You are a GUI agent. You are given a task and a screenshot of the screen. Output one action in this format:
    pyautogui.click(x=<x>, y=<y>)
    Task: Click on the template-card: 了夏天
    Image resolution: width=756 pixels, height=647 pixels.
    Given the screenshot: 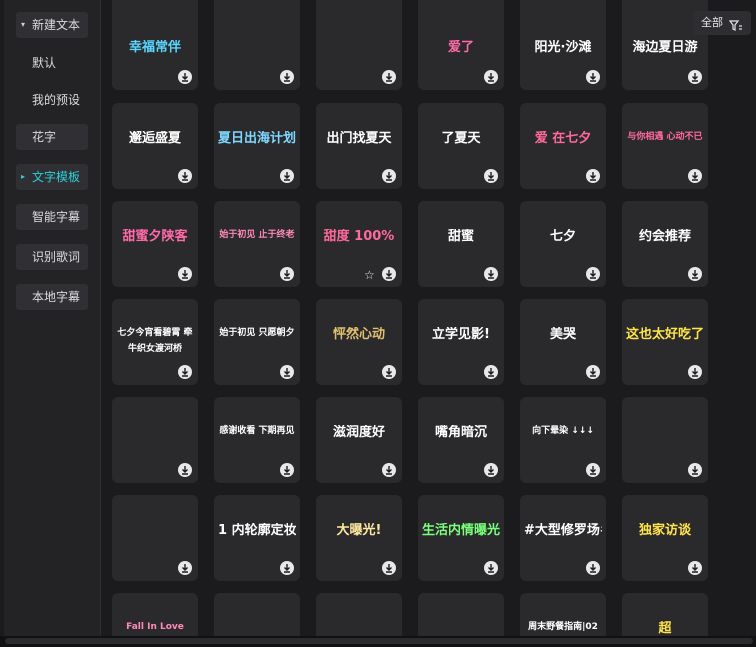 What is the action you would take?
    pyautogui.click(x=461, y=146)
    